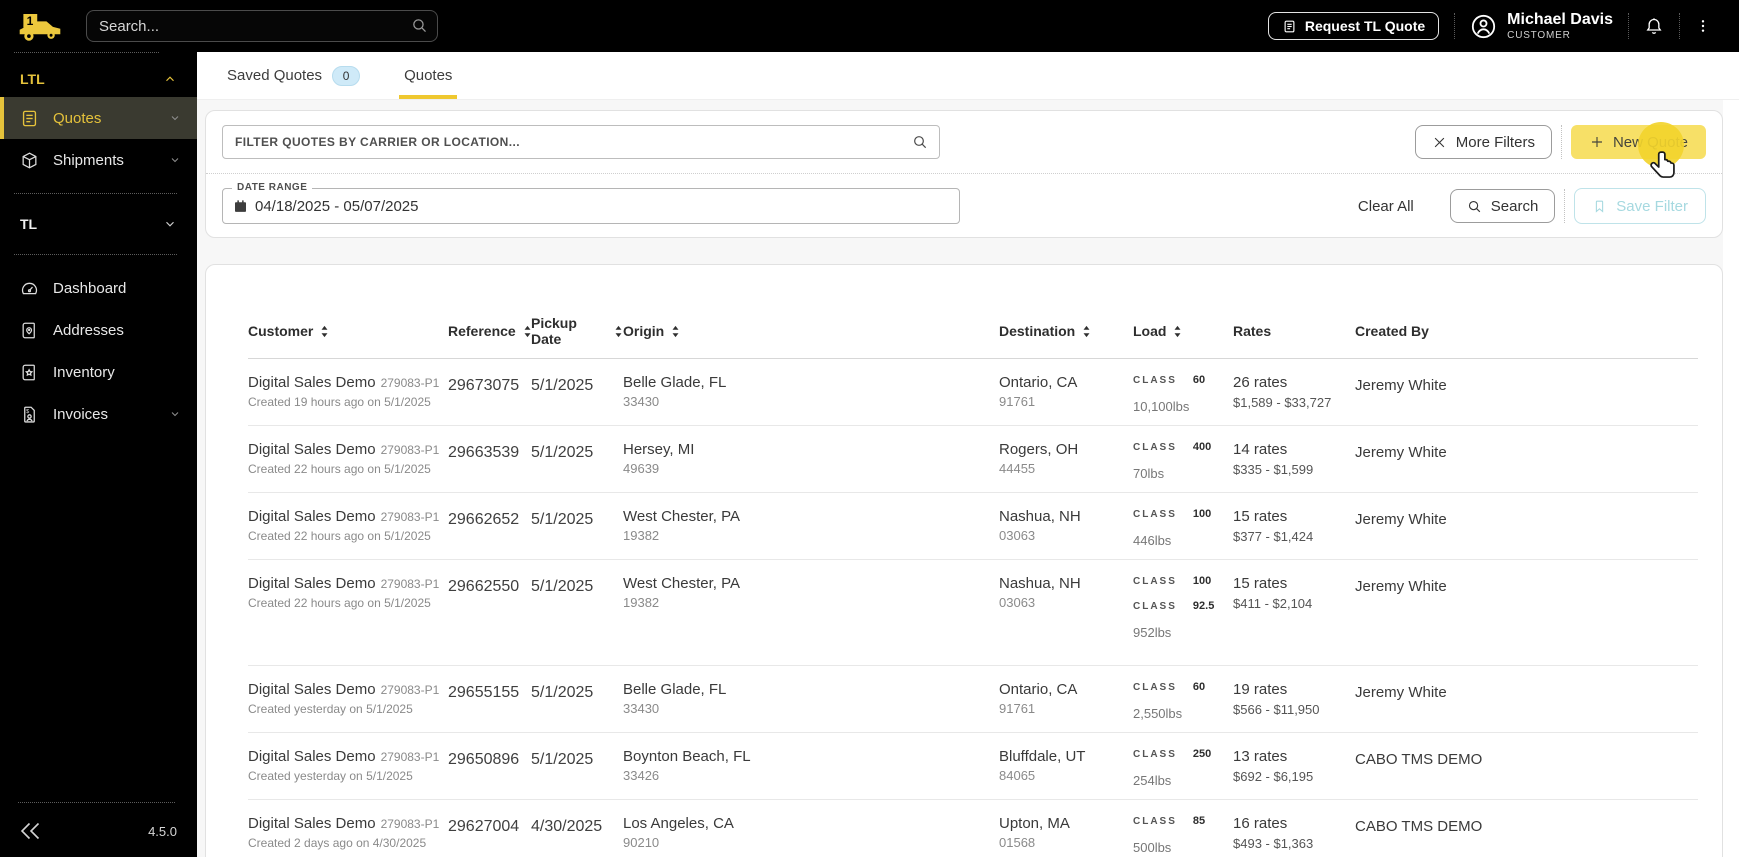  I want to click on sidebar-item-label: Shipments, so click(88, 160).